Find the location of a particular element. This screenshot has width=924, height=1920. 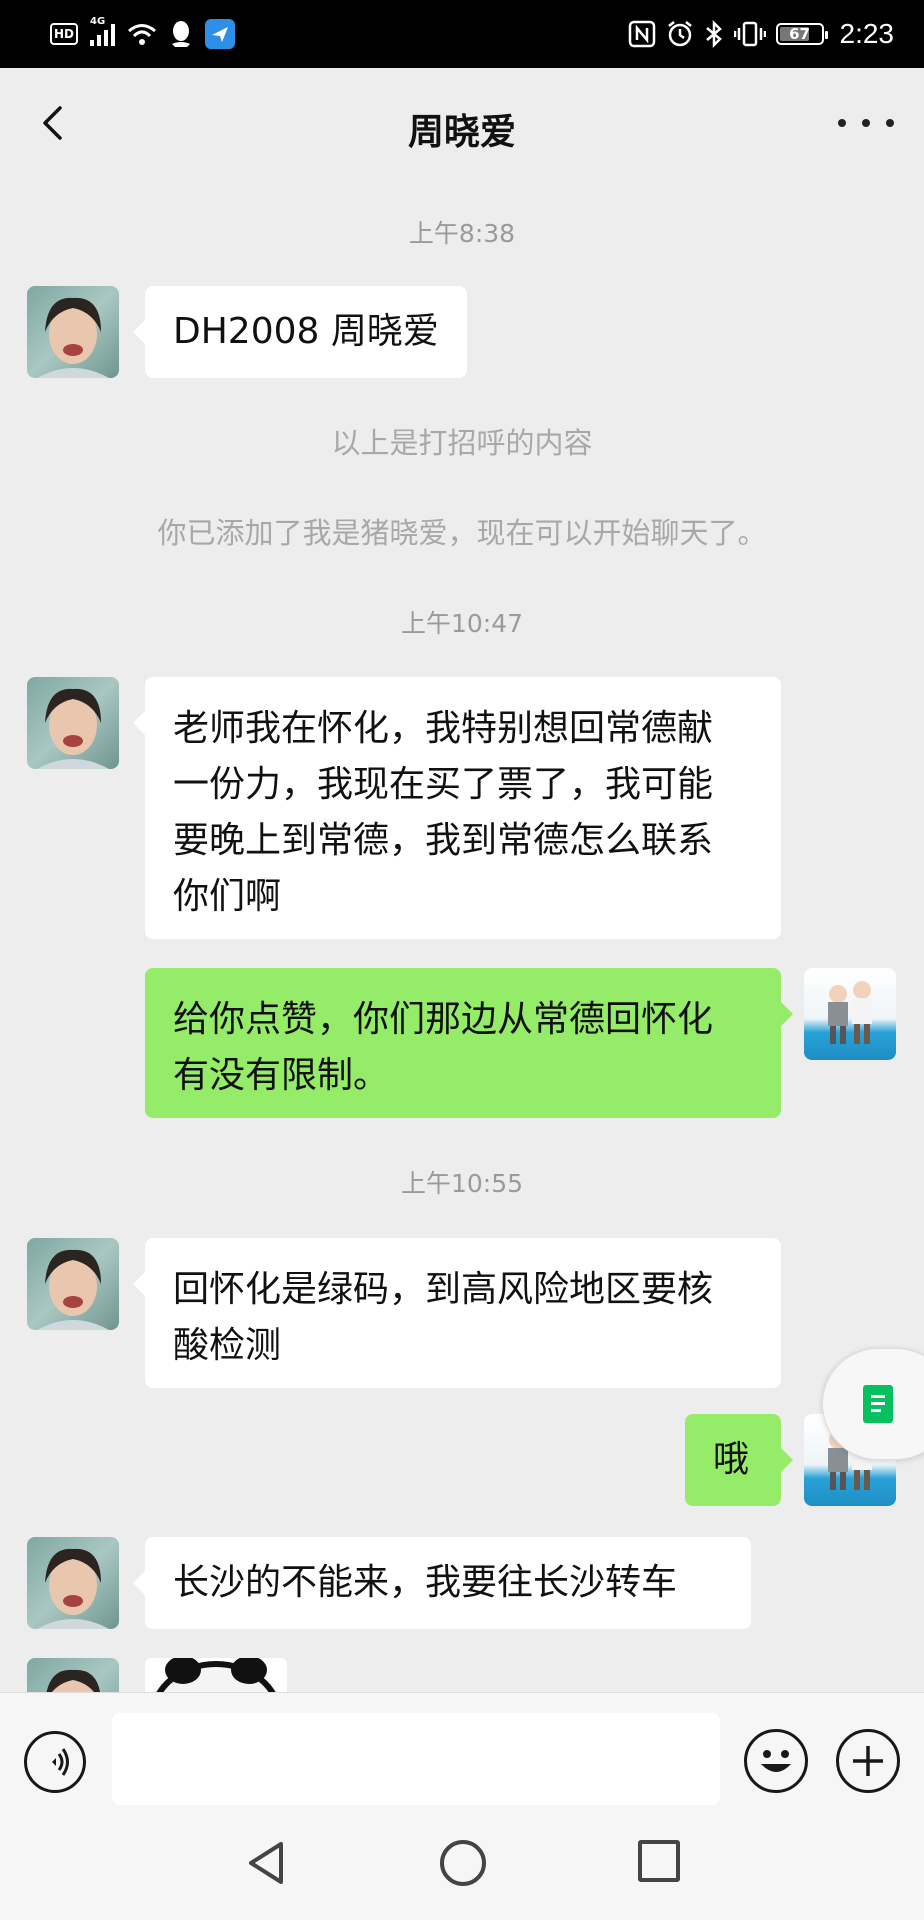

message-bubble: 回怀化是绿码，到高风险地区要核 酸检测 is located at coordinates (457, 1313).